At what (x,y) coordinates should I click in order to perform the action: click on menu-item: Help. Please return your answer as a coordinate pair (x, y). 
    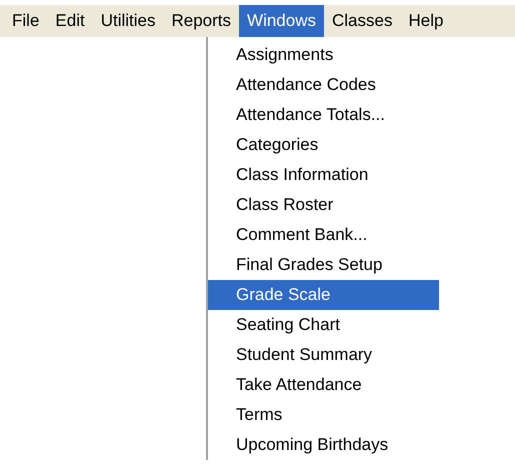
    Looking at the image, I should click on (426, 21).